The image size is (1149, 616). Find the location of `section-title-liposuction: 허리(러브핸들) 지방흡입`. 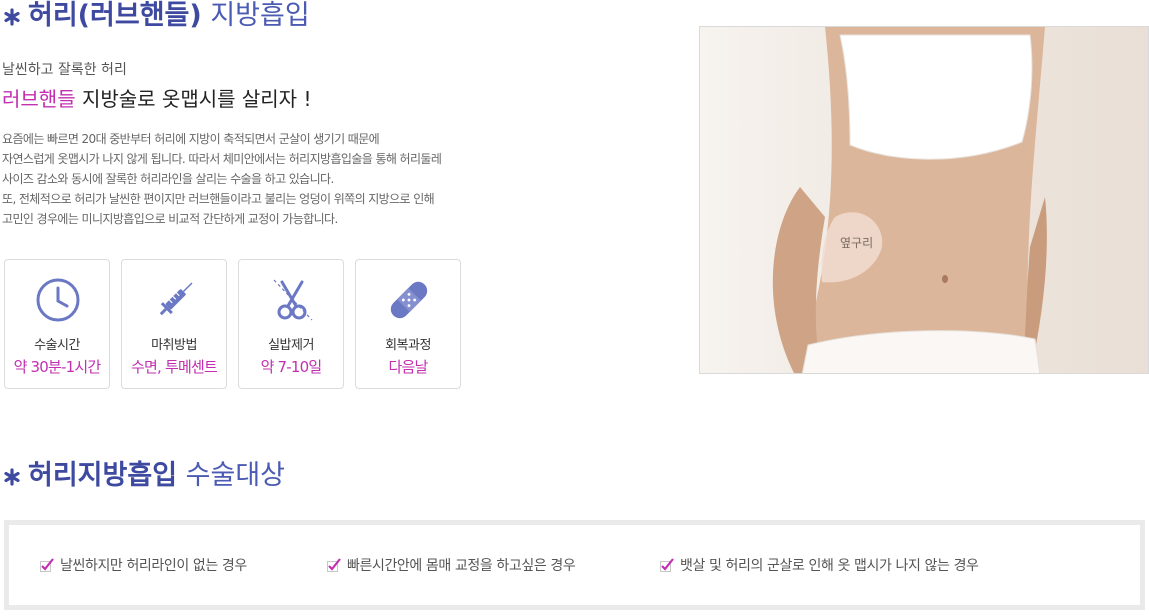

section-title-liposuction: 허리(러브핸들) 지방흡입 is located at coordinates (156, 16).